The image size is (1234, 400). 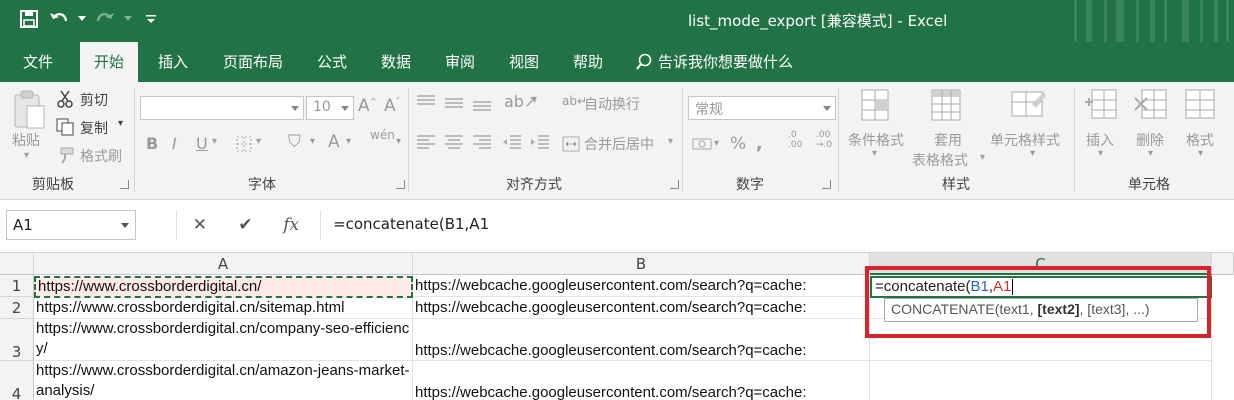 What do you see at coordinates (775, 225) in the screenshot?
I see `formula-input: =concatenate(B1,A1` at bounding box center [775, 225].